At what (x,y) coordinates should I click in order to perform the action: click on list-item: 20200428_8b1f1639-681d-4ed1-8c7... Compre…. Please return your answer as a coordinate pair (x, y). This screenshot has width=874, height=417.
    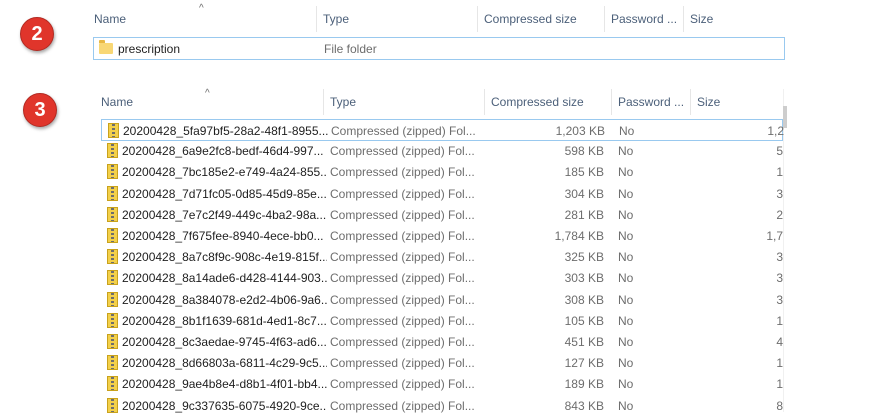
    Looking at the image, I should click on (442, 321).